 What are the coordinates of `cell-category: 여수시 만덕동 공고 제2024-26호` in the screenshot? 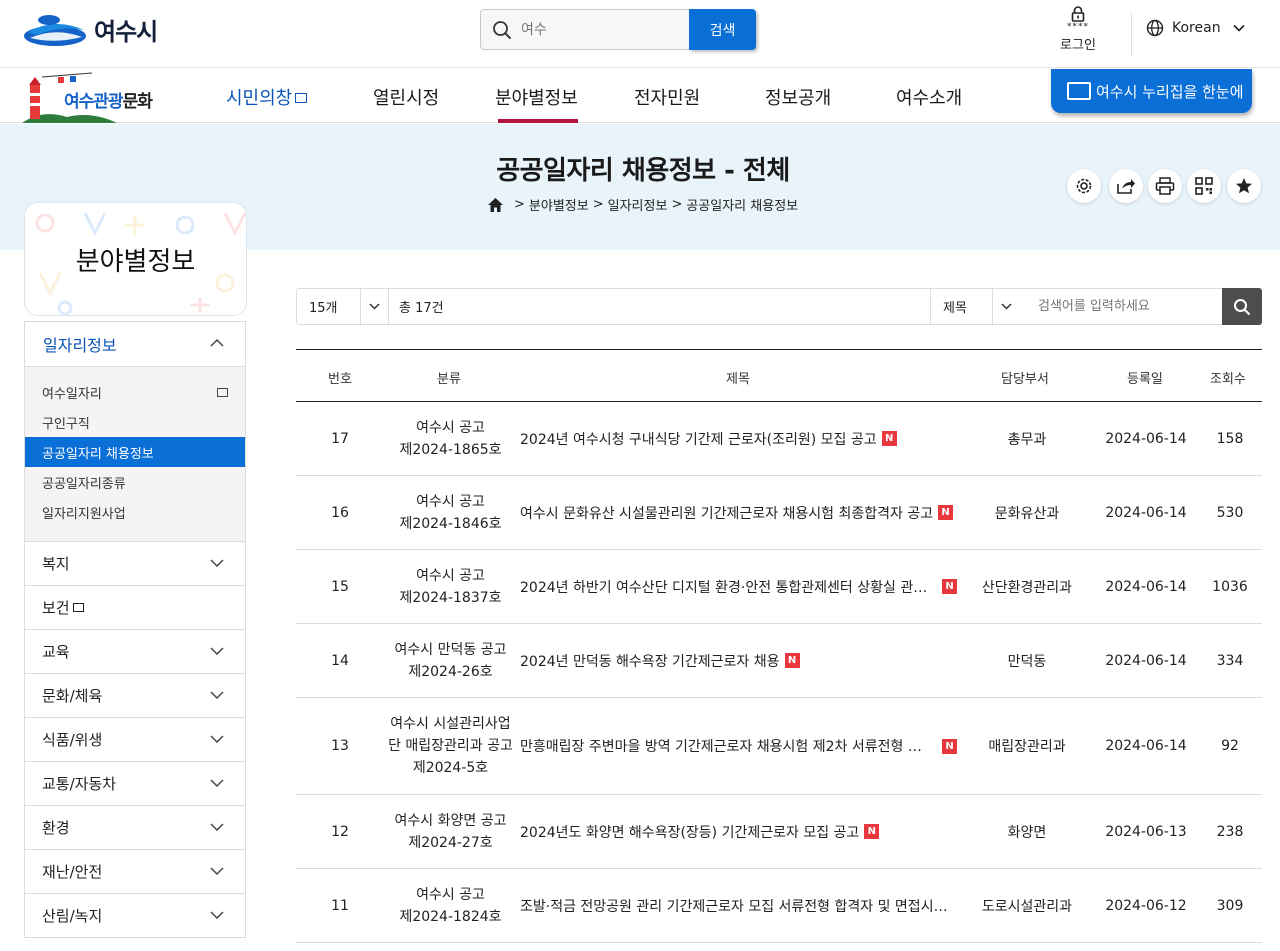 It's located at (450, 660).